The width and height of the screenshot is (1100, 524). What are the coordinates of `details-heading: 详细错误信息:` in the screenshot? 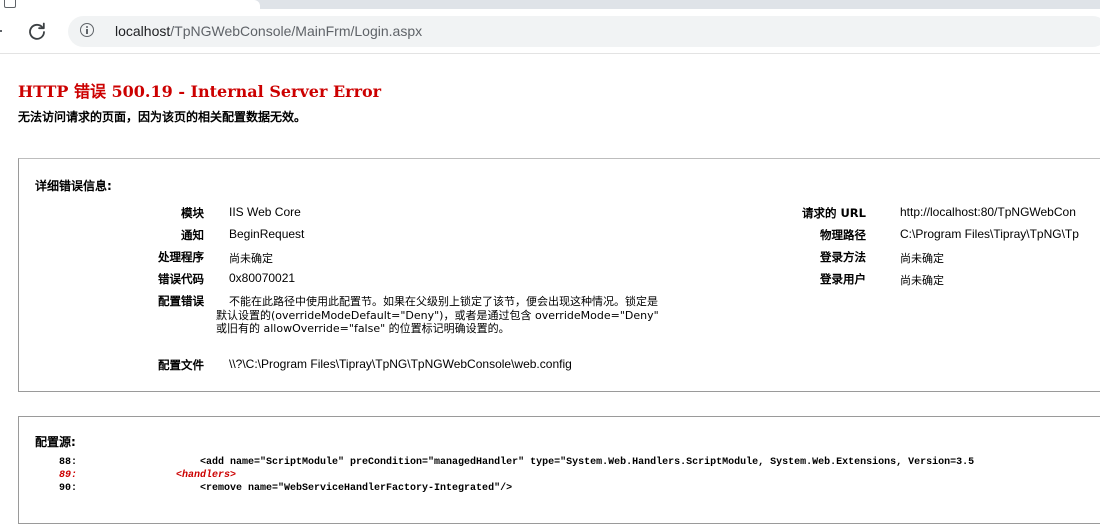 It's located at (73, 186).